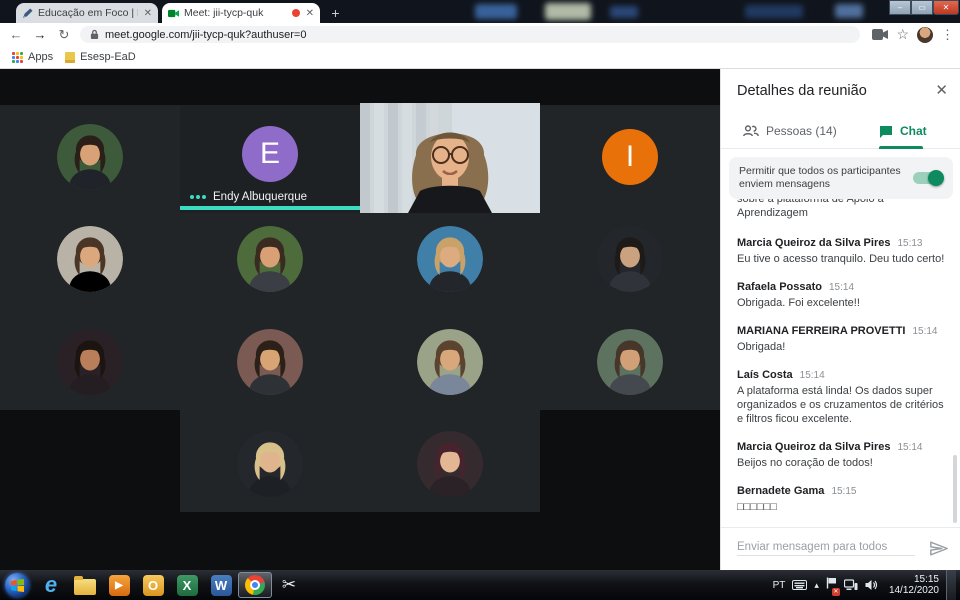 This screenshot has width=960, height=600. I want to click on chat-message-input, so click(826, 547).